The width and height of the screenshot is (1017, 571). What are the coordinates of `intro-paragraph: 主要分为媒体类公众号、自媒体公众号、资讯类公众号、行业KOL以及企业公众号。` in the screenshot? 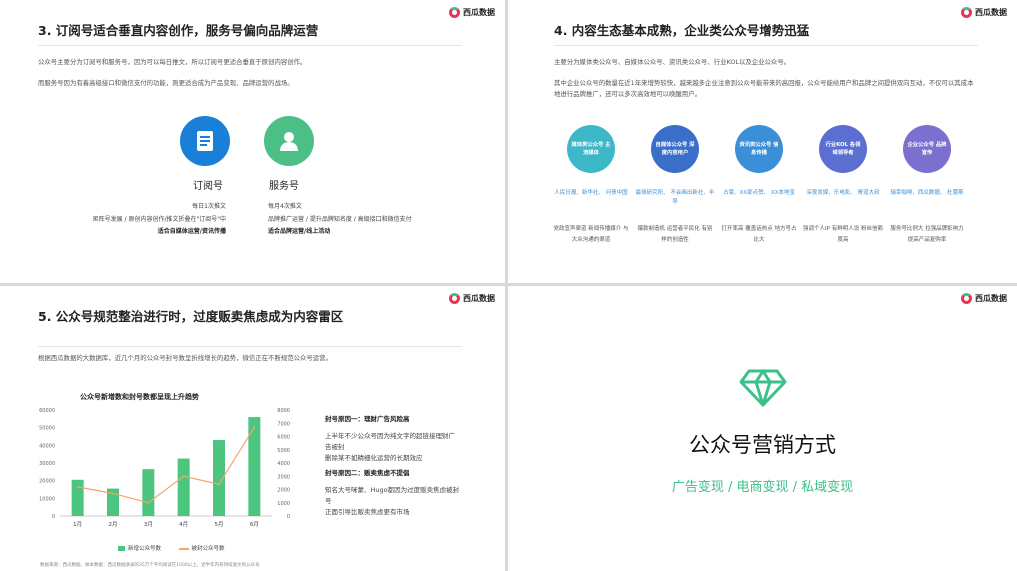 It's located at (672, 62).